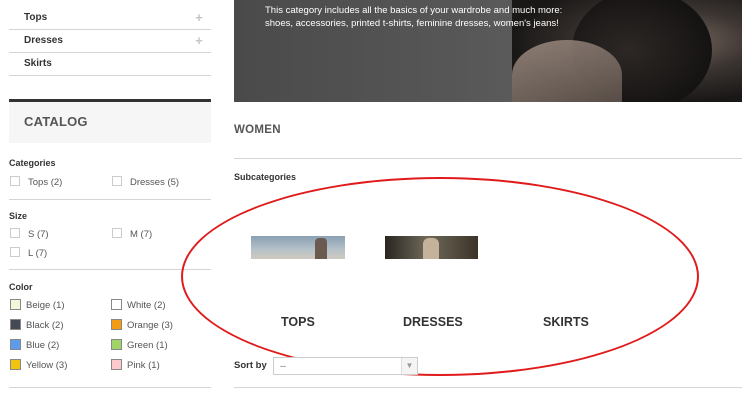 The height and width of the screenshot is (394, 742). I want to click on filter-option-size-s: S (7), so click(29, 234).